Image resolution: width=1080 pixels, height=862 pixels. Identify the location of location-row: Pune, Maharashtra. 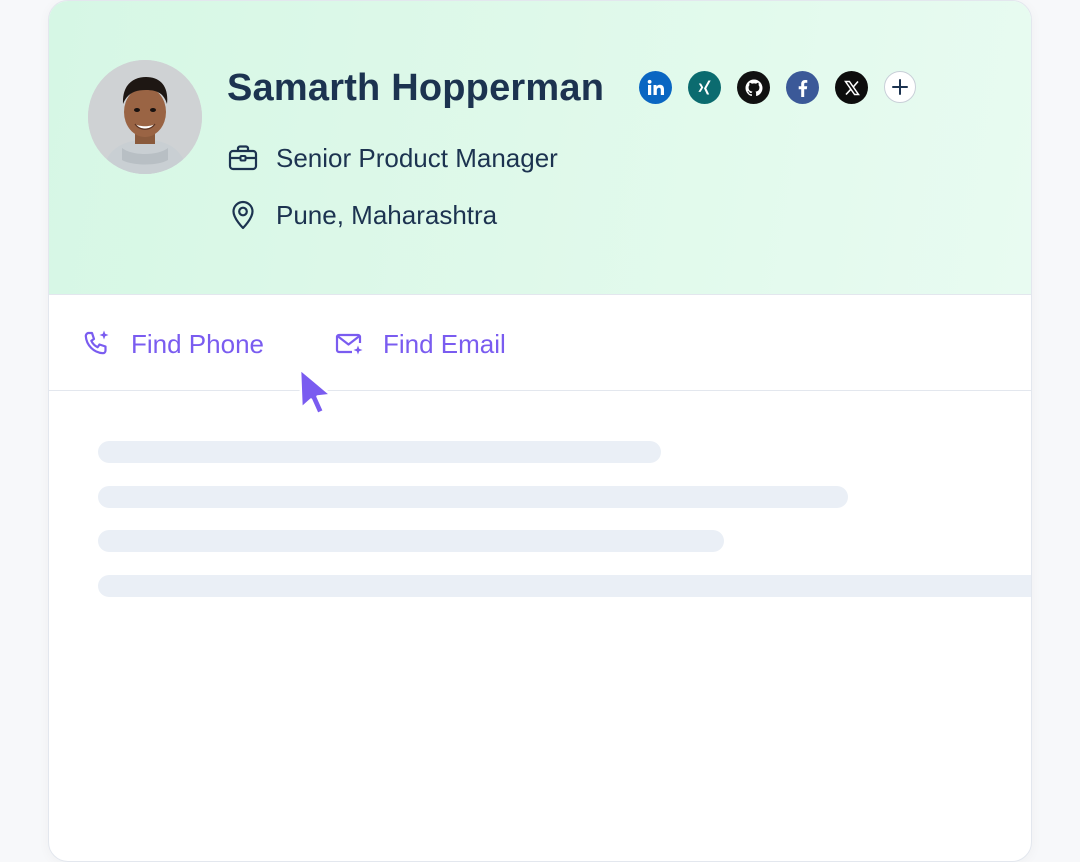
(362, 215).